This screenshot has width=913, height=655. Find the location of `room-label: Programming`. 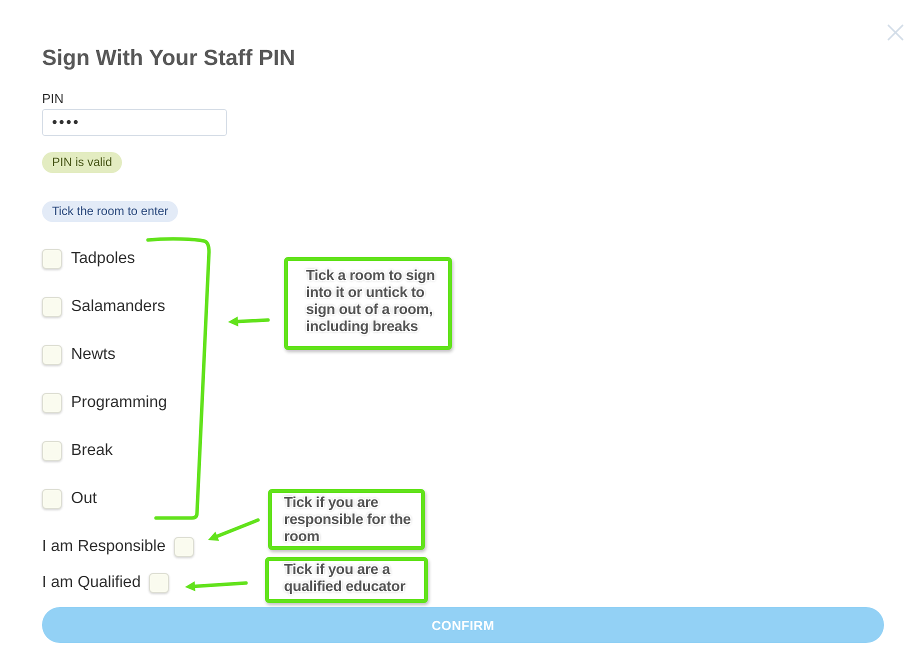

room-label: Programming is located at coordinates (119, 403).